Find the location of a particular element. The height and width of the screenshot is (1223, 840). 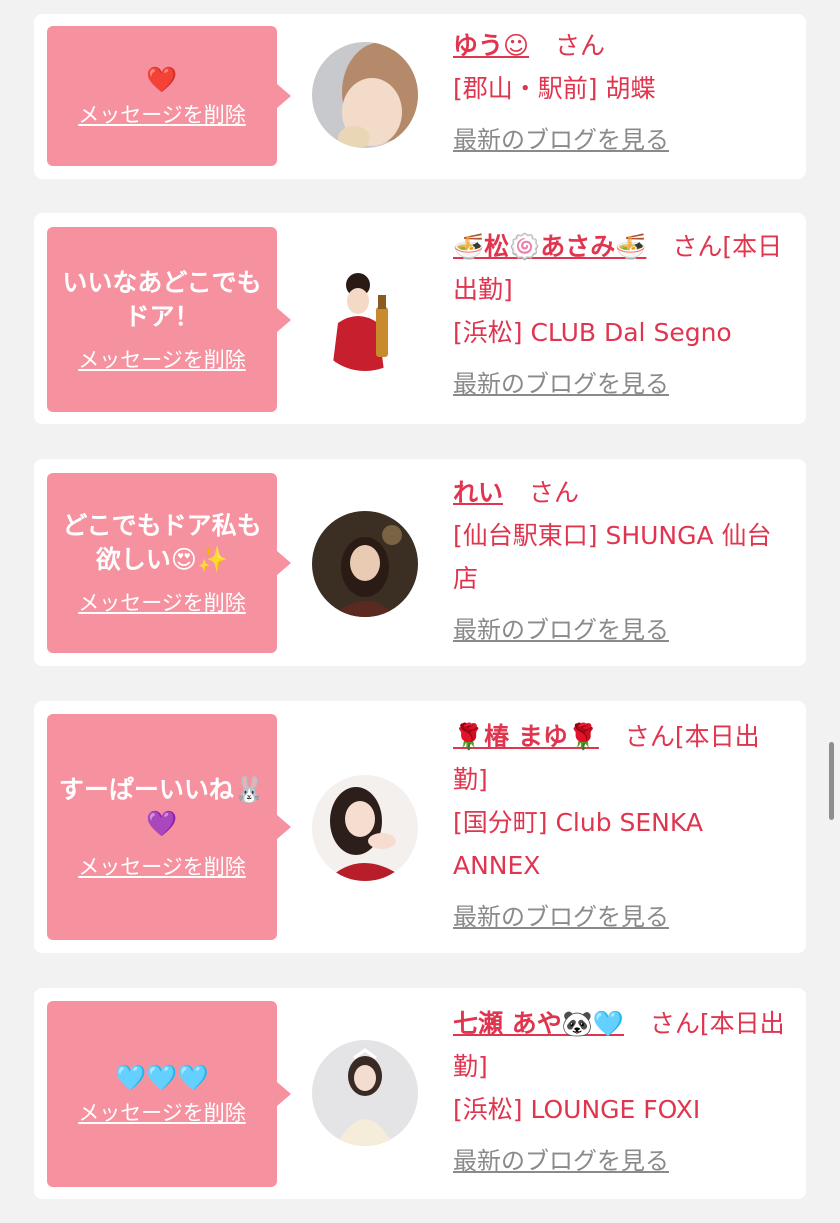

message-bubble: 🩵🩵🩵 メッセージを削除 is located at coordinates (169, 1094).